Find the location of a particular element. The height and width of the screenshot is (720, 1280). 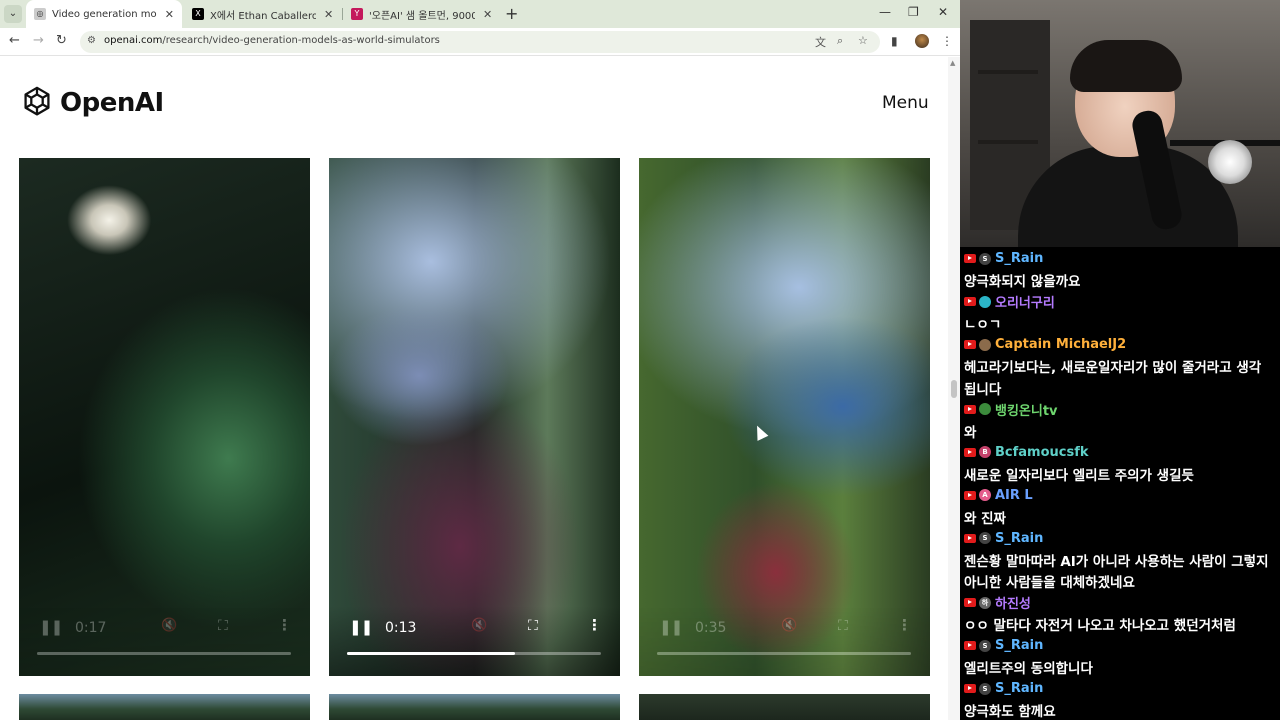

tab-news-article: Y '오픈AI' 샘 올트먼, 9000조 펀드 ✕ is located at coordinates (422, 14).